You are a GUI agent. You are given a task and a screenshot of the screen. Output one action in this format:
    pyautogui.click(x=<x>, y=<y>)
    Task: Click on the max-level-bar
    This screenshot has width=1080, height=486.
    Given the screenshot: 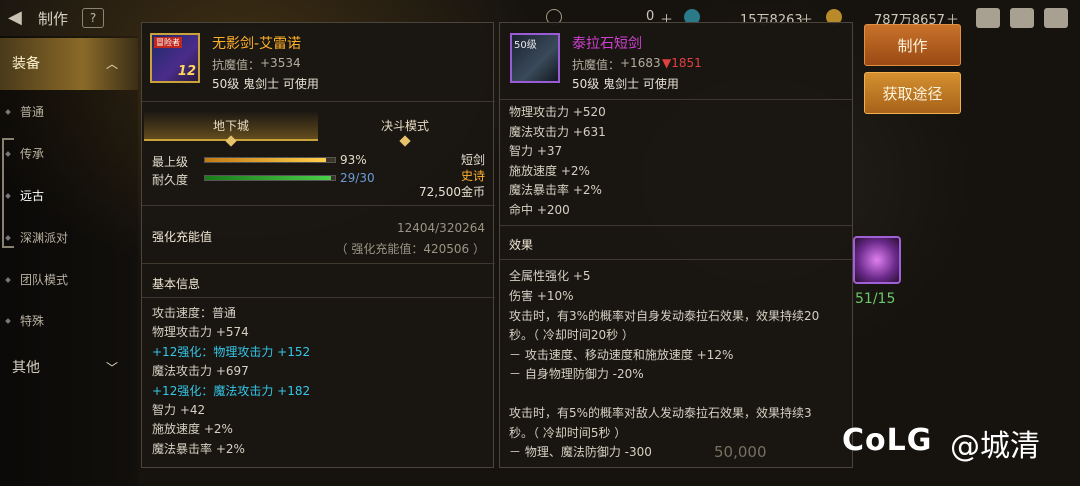 What is the action you would take?
    pyautogui.click(x=270, y=160)
    